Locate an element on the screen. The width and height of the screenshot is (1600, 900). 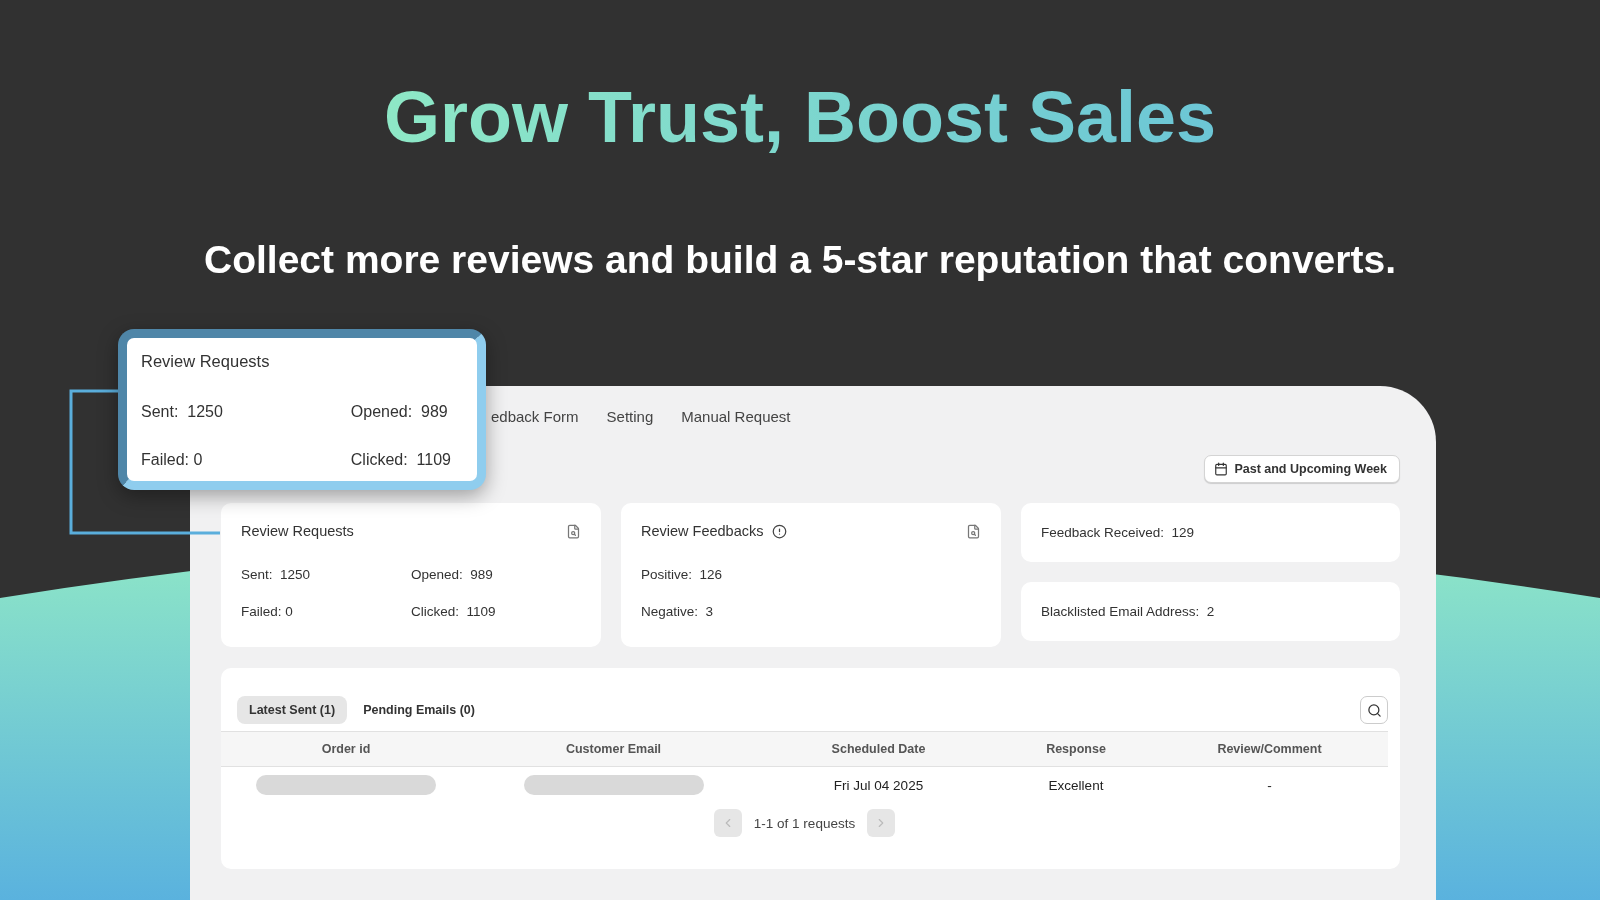
hero-subtitle: Collect more reviews and build a 5-star reputation that converts. is located at coordinates (800, 260).